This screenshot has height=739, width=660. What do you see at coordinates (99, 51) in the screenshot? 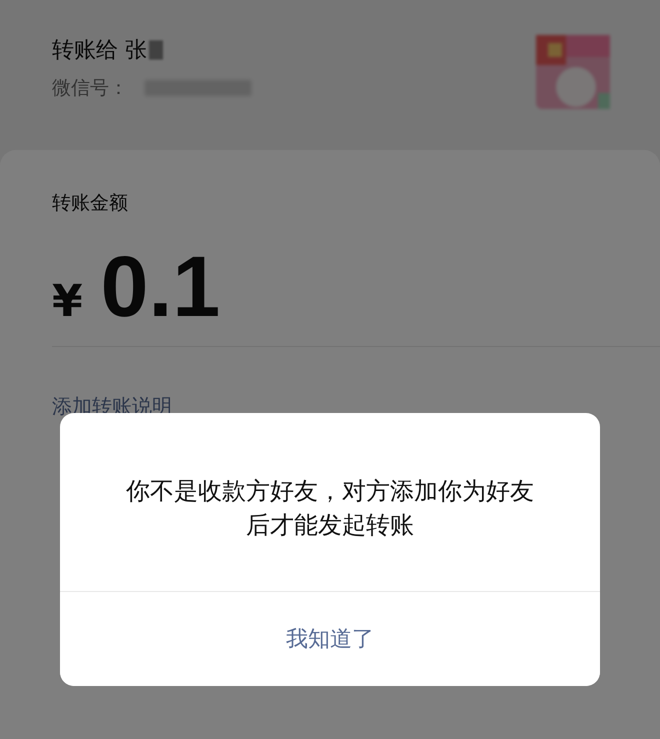
I see `recipient-title: 转账给 张` at bounding box center [99, 51].